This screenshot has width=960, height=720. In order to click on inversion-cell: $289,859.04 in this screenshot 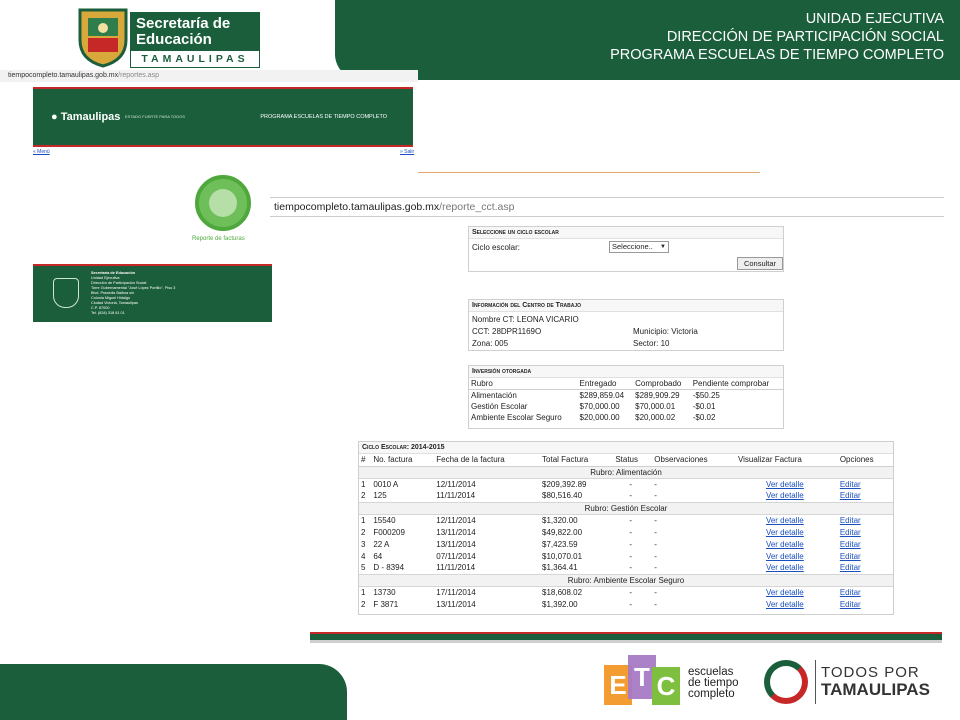, I will do `click(602, 395)`.